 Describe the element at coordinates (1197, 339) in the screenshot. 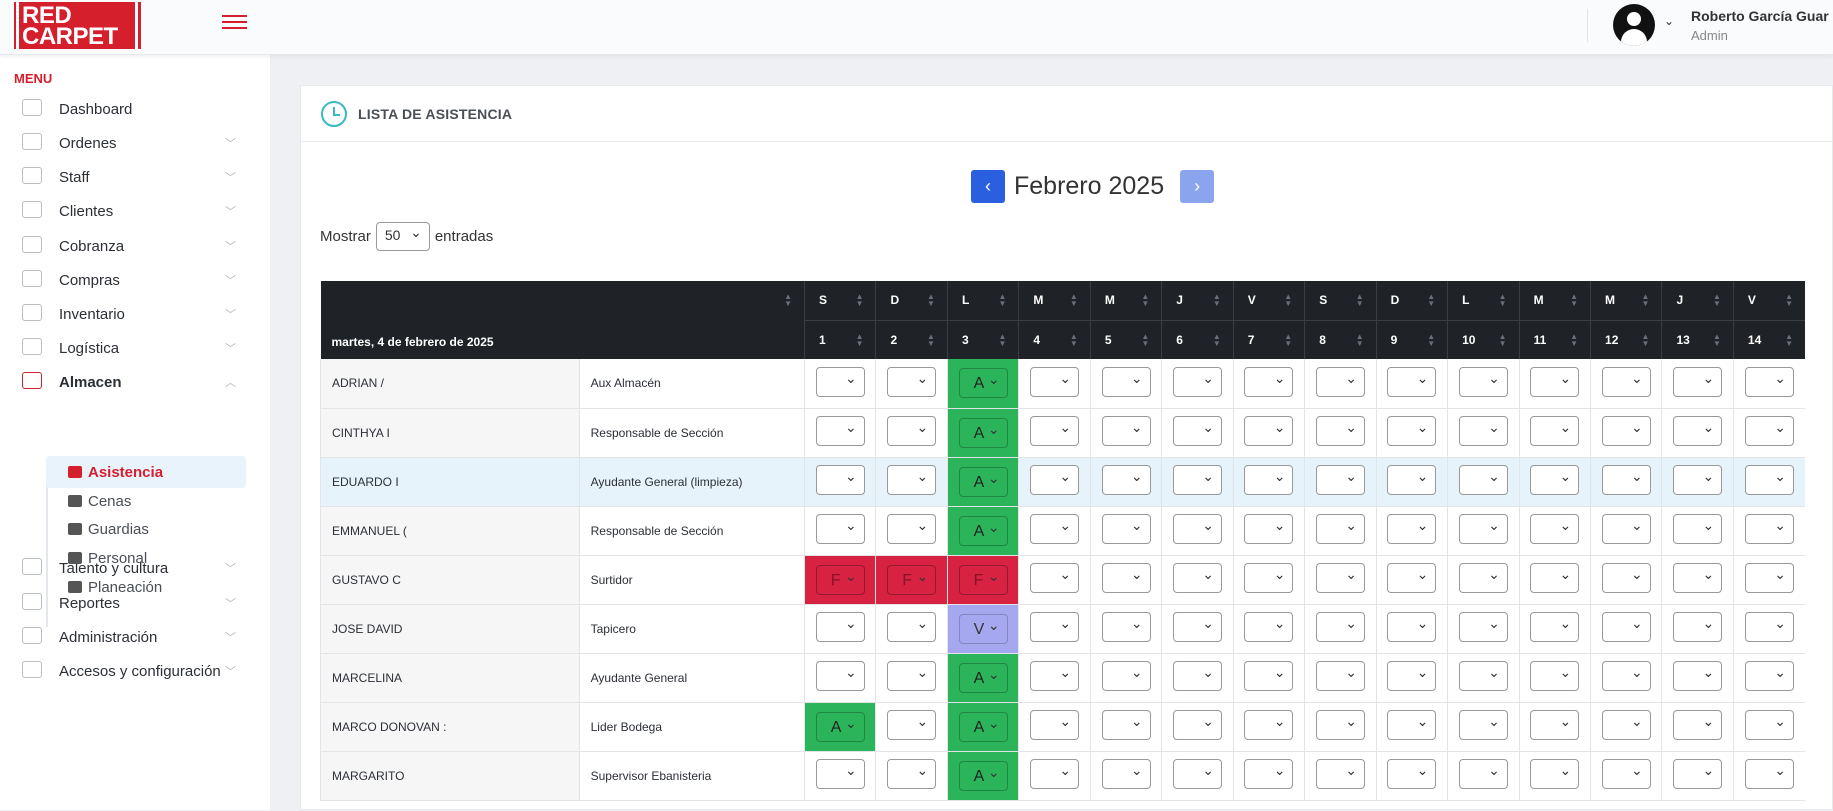

I see `day-number-header: 6 ▲ ▼` at that location.